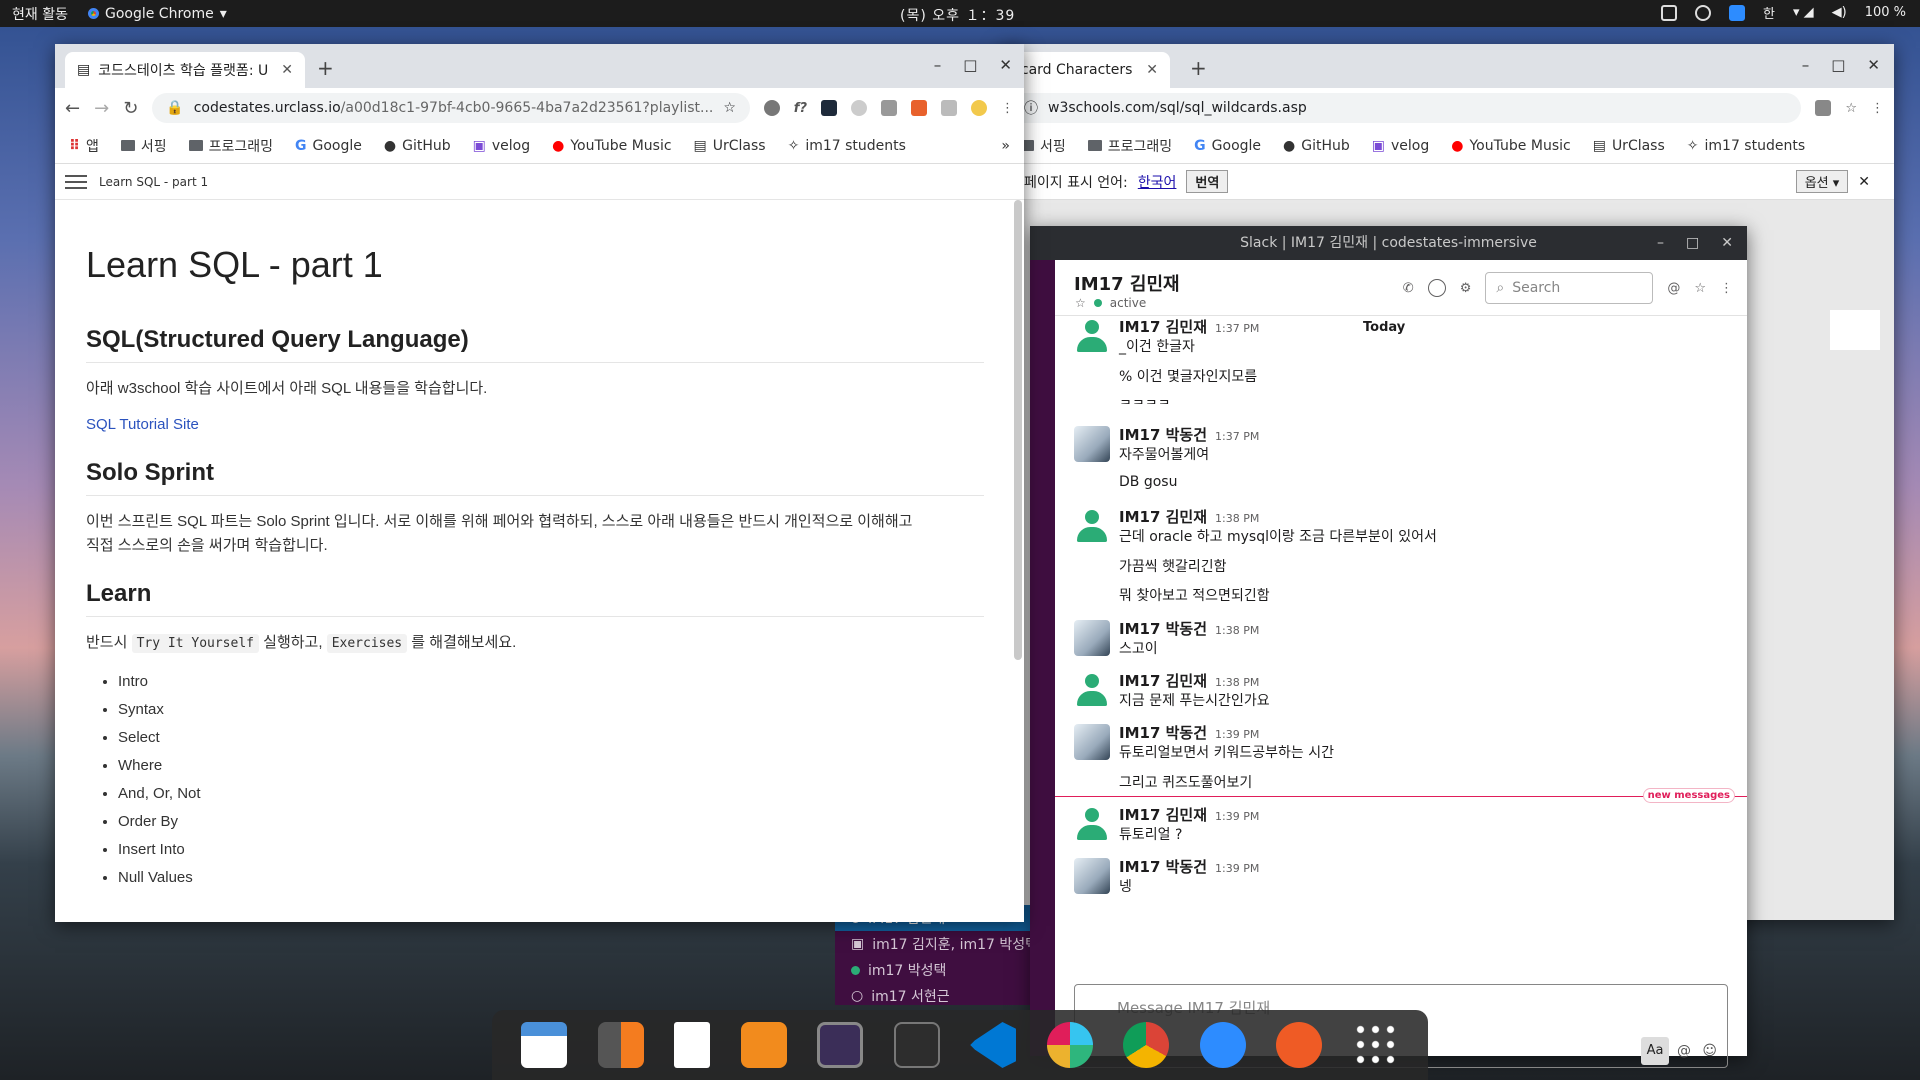 The image size is (1920, 1080). Describe the element at coordinates (1839, 12) in the screenshot. I see `volume-icon: ◀)` at that location.